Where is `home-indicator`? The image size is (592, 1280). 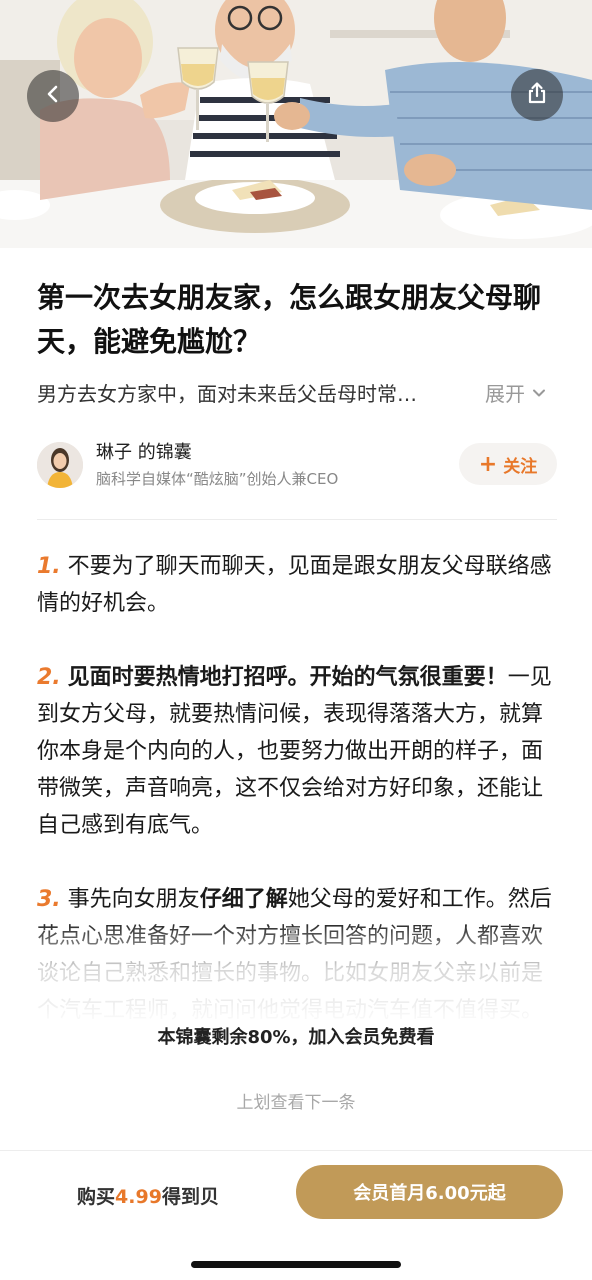 home-indicator is located at coordinates (296, 1264).